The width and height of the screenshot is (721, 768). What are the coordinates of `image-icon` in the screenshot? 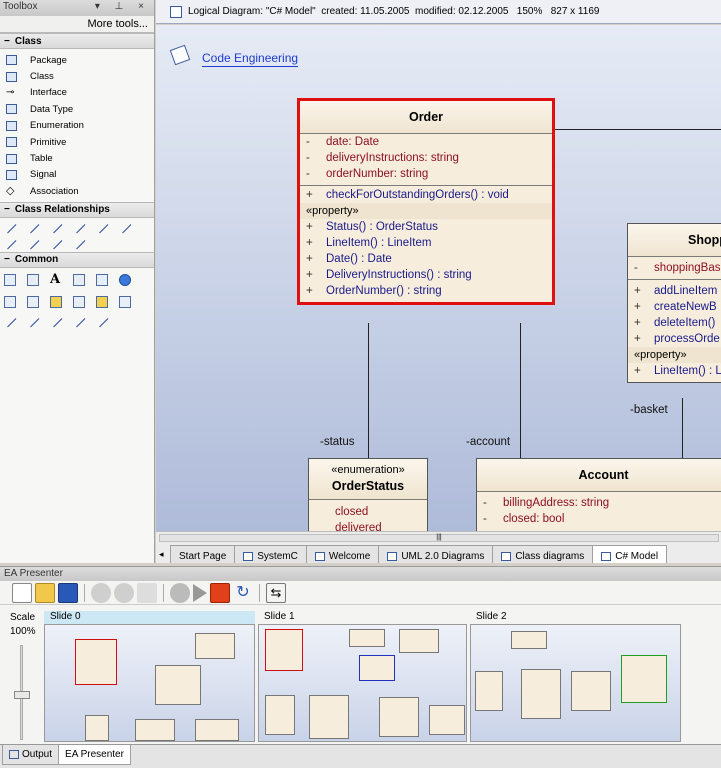 It's located at (56, 301).